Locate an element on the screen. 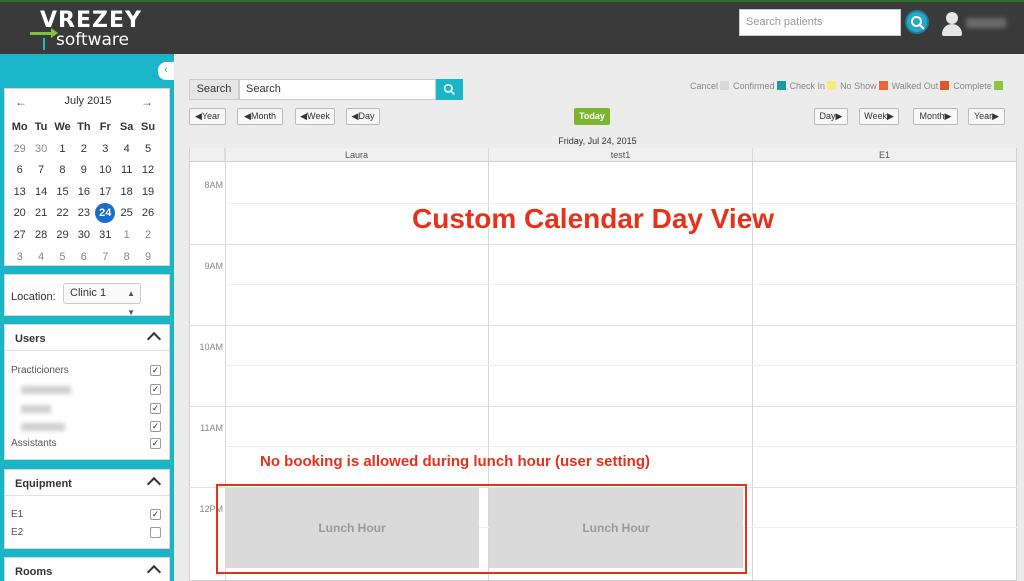 The image size is (1024, 581). assistants-checkbox: ✓ is located at coordinates (155, 443).